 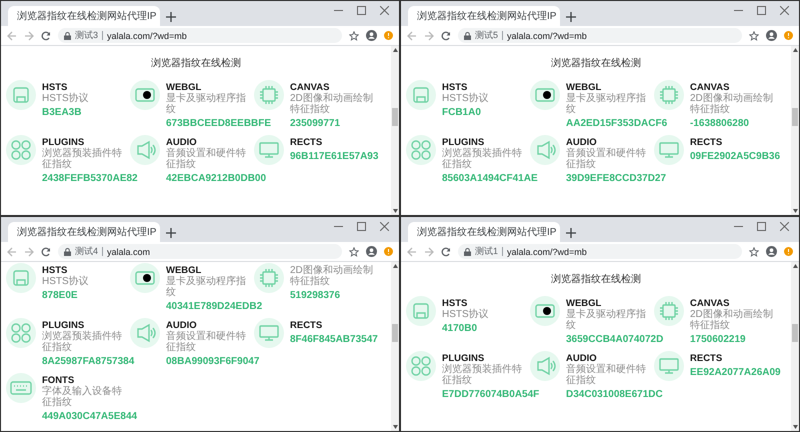 I want to click on fingerprint-value: D34C031008E671DC, so click(x=614, y=395).